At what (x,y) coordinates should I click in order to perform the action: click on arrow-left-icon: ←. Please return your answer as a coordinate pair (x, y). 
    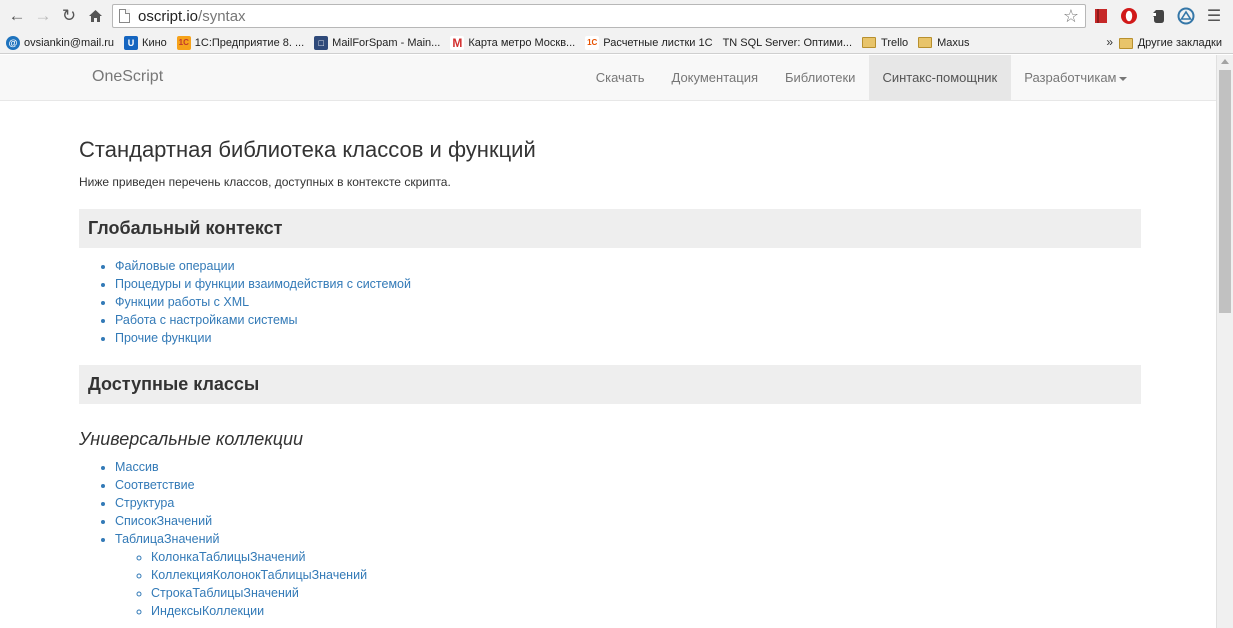
    Looking at the image, I should click on (17, 15).